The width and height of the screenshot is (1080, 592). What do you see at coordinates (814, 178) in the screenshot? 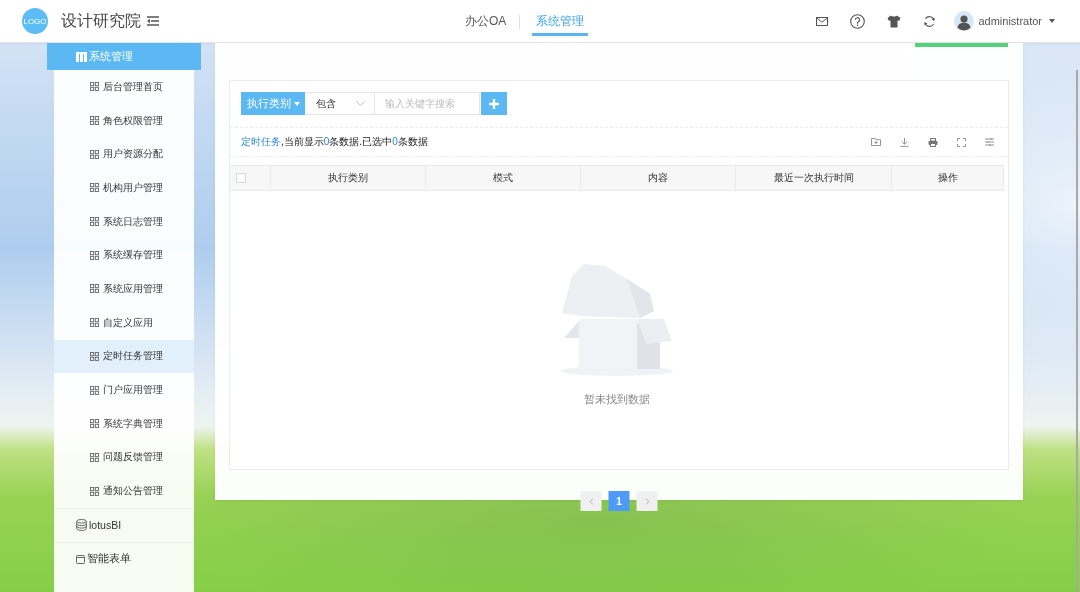
I see `column-header: 最近一次执行时间` at bounding box center [814, 178].